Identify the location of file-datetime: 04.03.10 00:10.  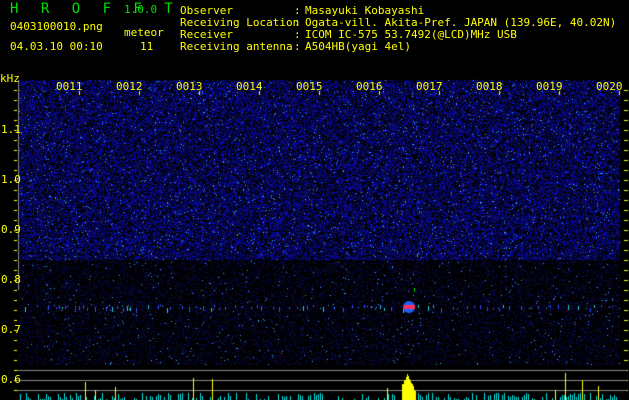
(56, 46).